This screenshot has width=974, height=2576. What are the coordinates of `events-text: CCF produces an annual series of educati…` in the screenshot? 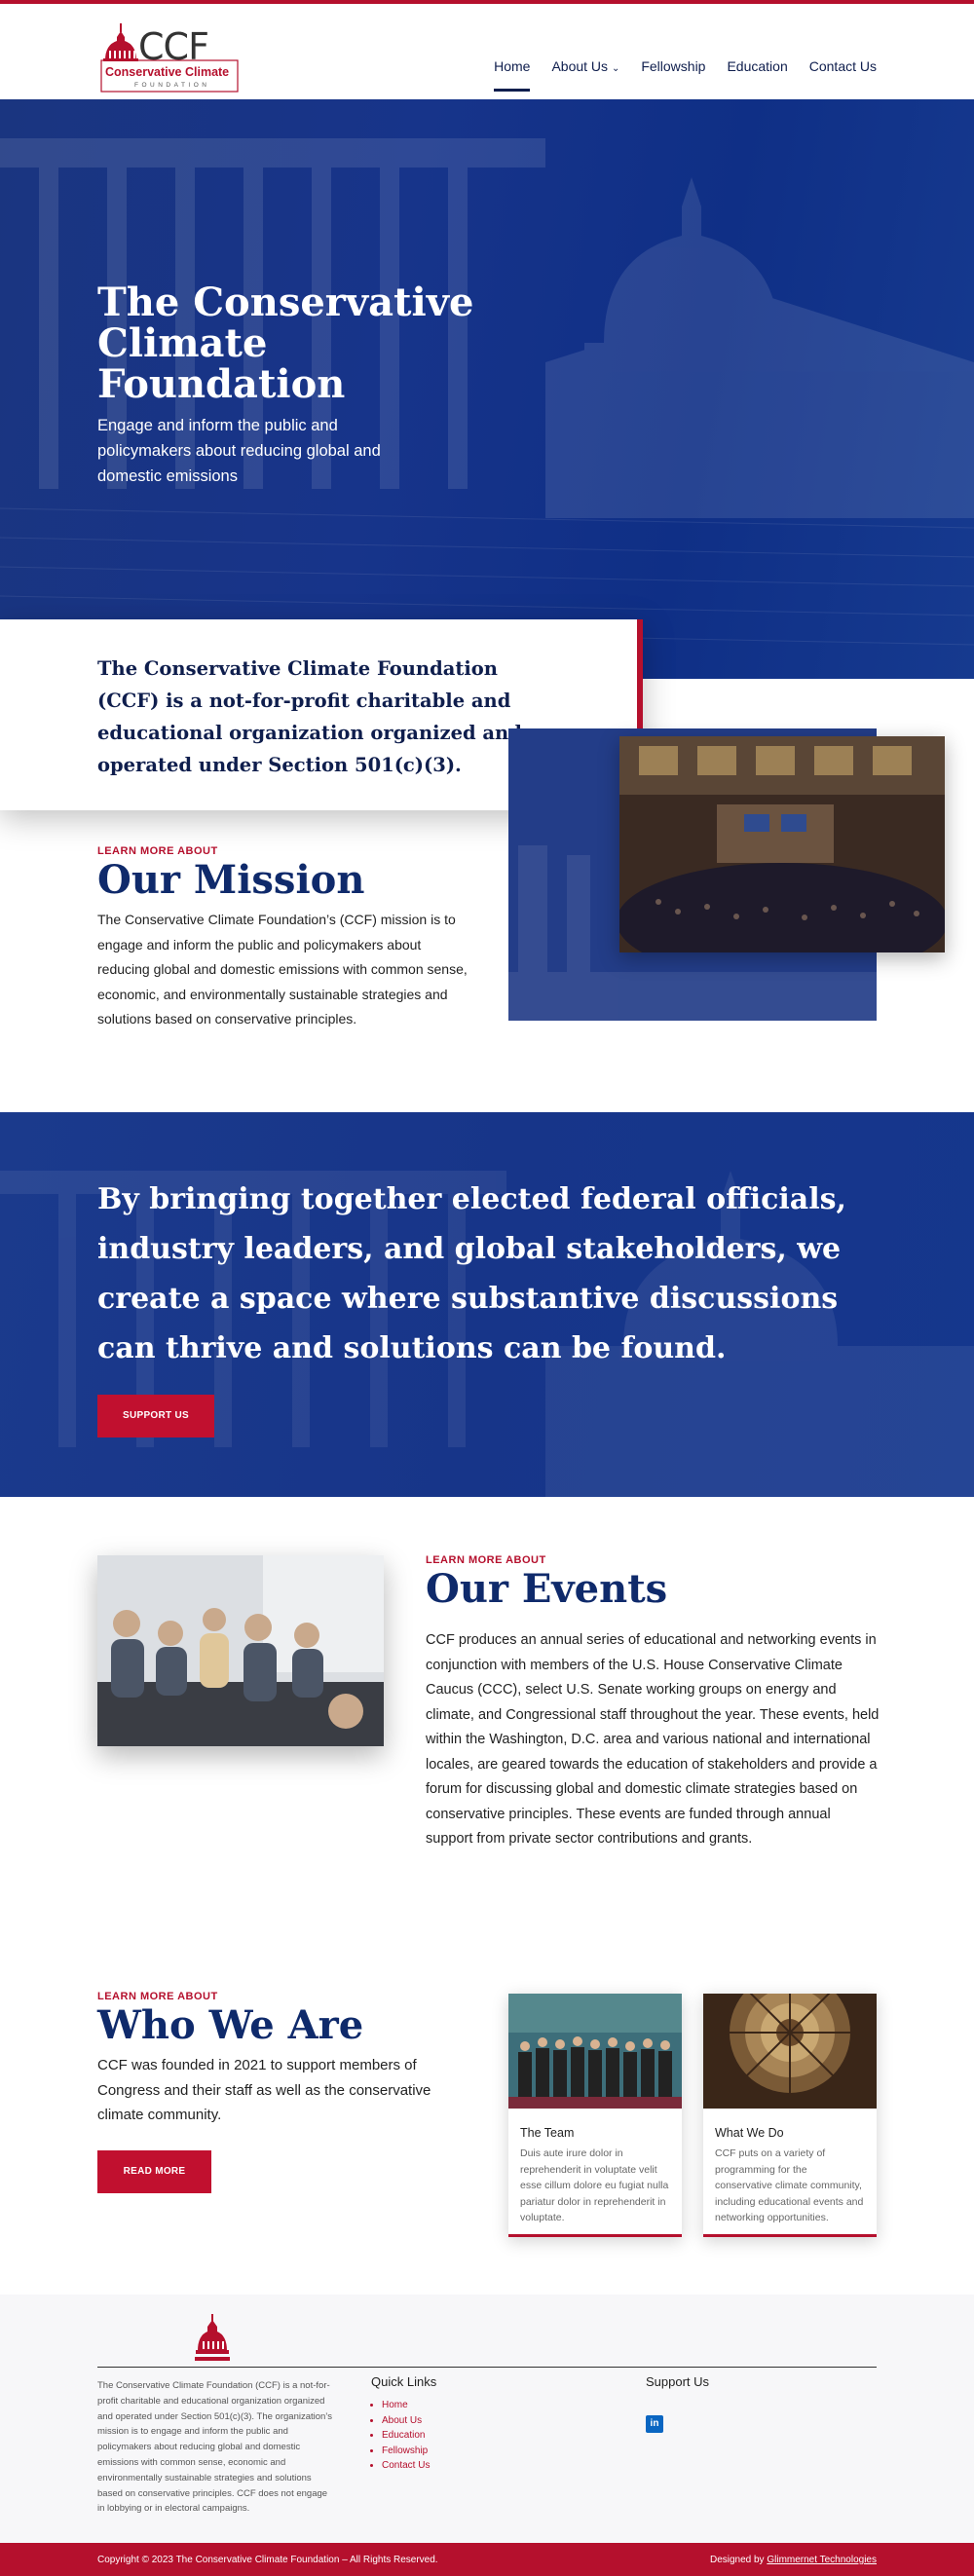 It's located at (653, 1739).